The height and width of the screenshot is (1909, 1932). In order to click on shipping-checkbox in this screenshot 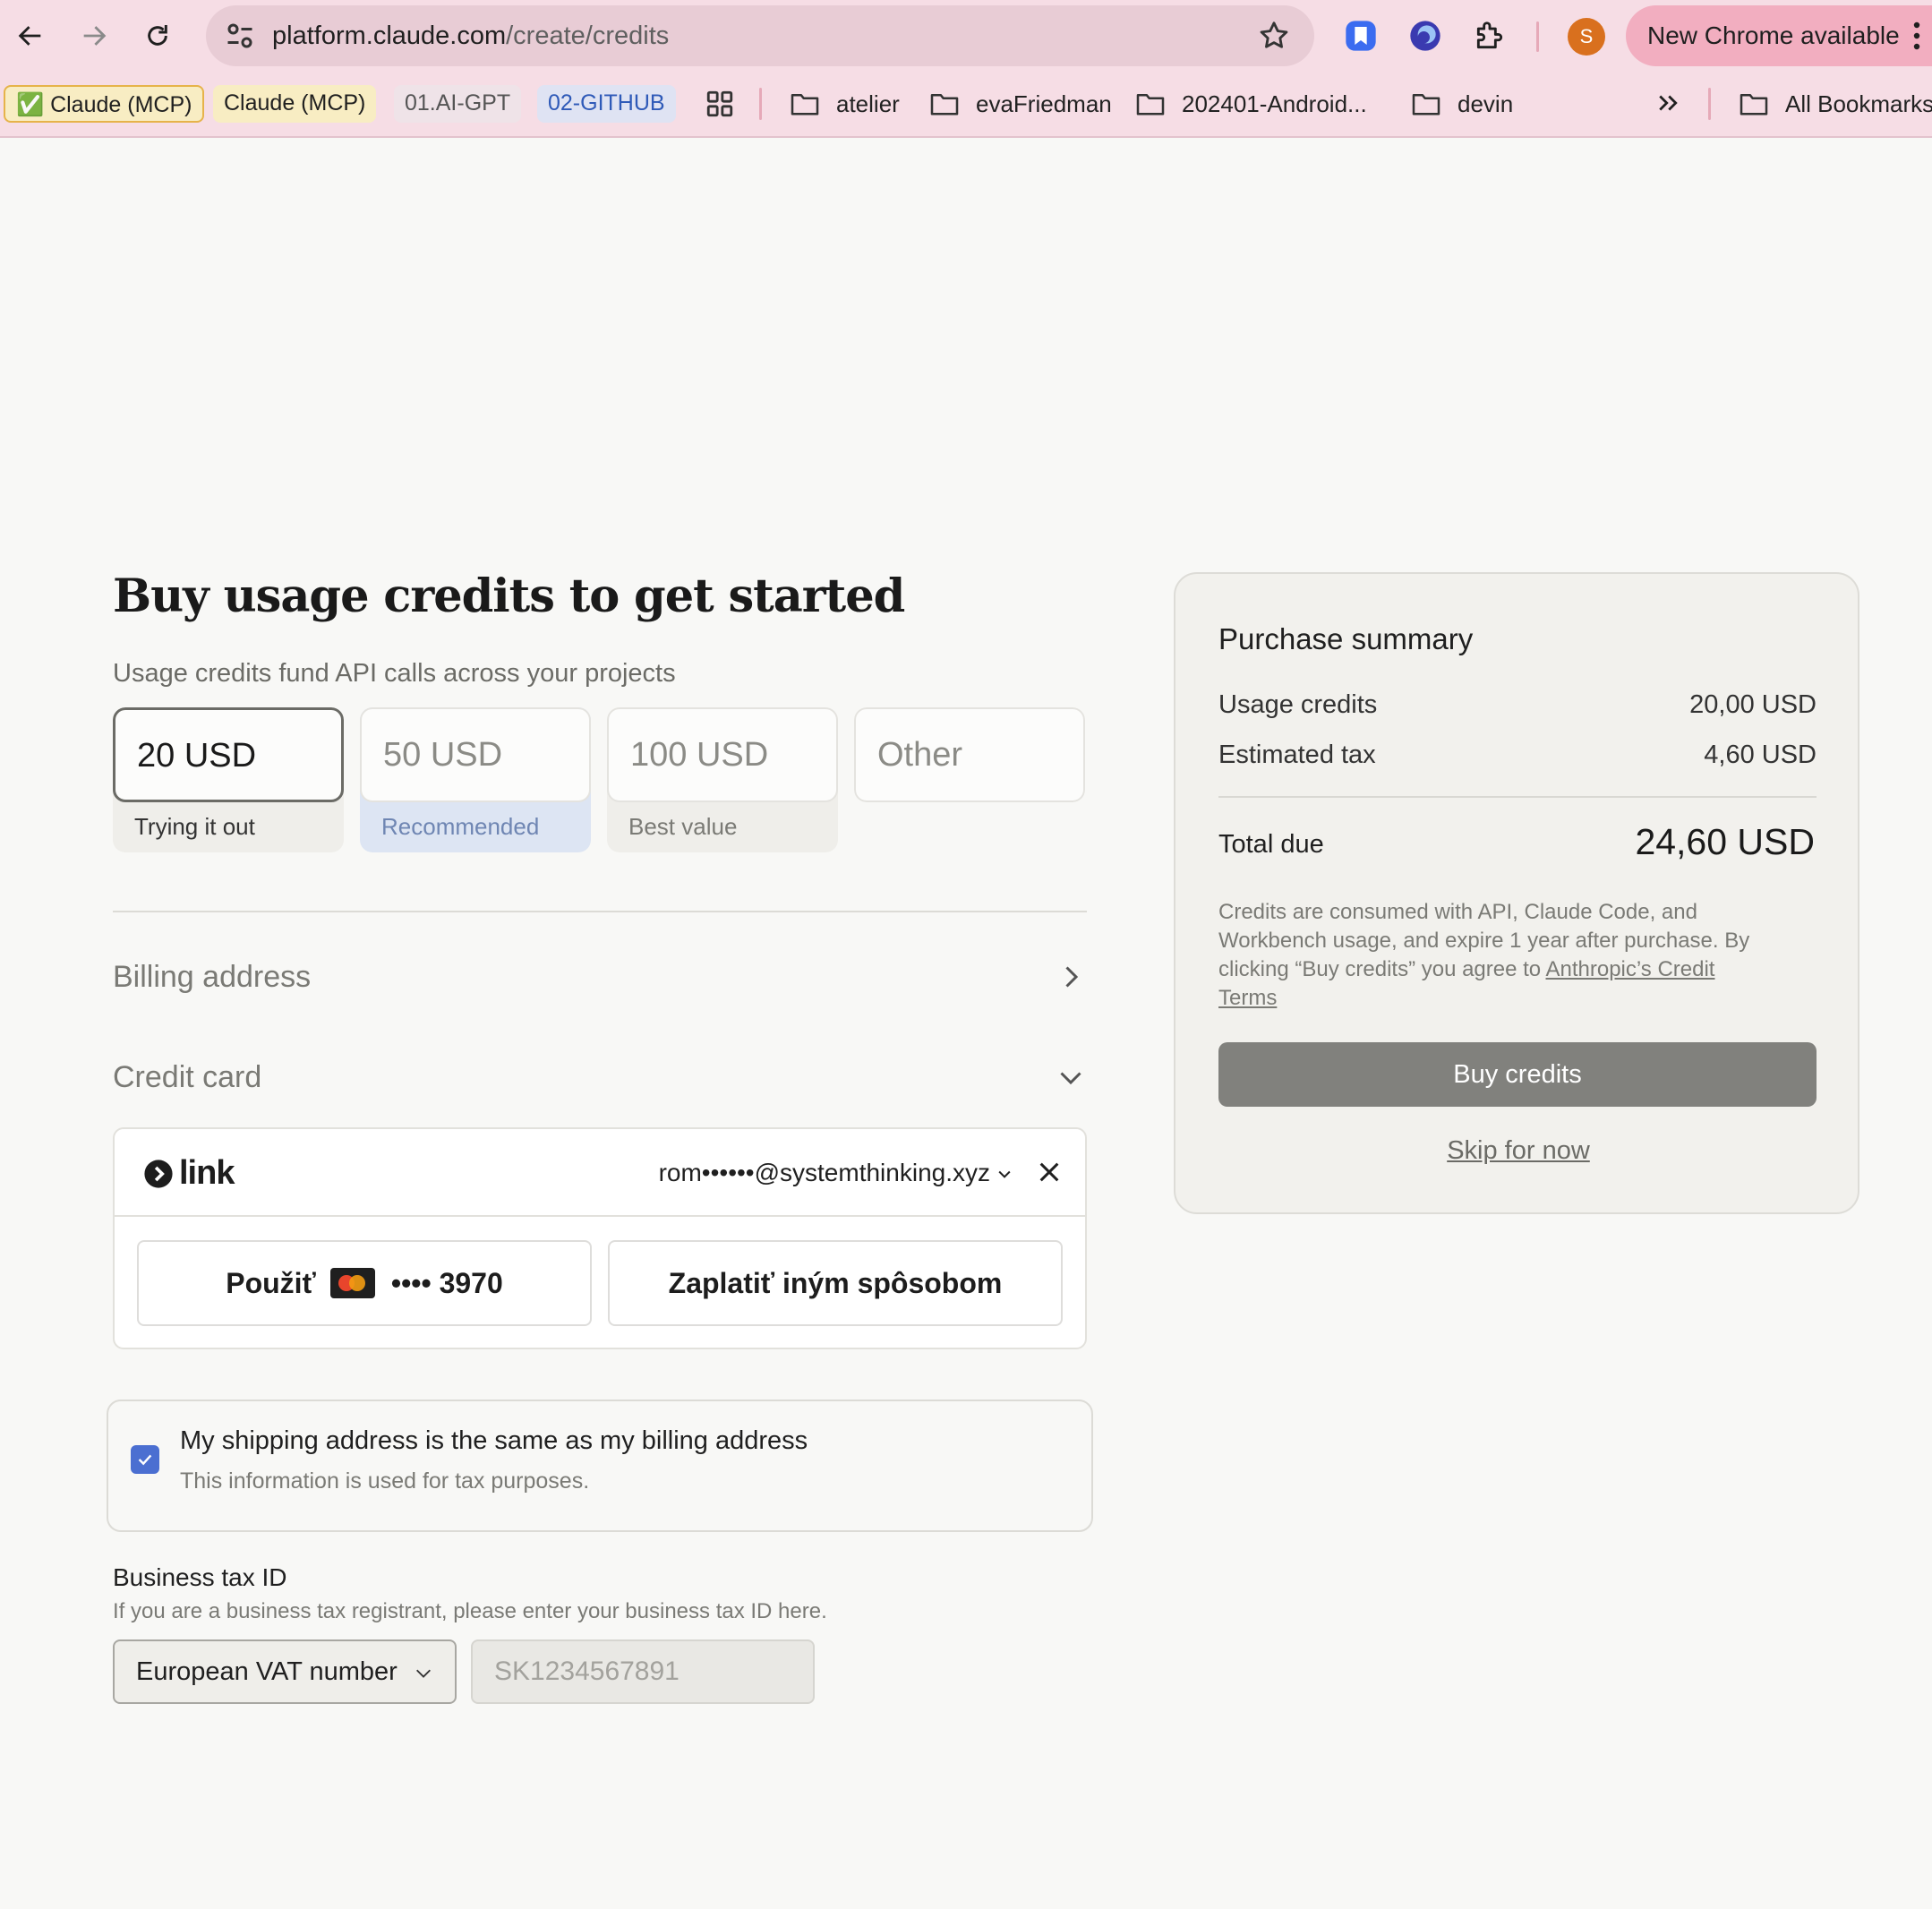, I will do `click(145, 1460)`.